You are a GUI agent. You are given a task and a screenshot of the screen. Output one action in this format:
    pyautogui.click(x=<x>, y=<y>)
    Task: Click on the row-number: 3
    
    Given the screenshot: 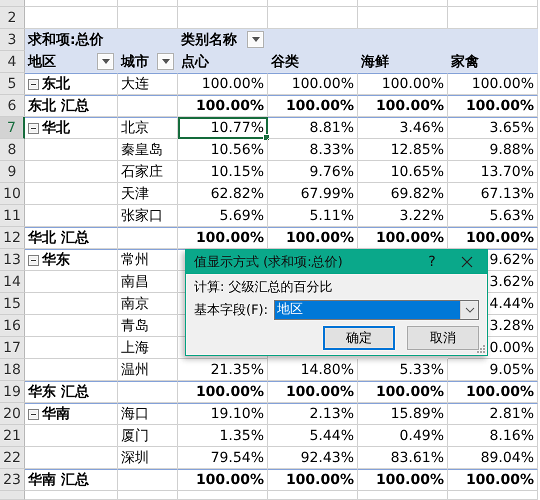 What is the action you would take?
    pyautogui.click(x=12, y=40)
    